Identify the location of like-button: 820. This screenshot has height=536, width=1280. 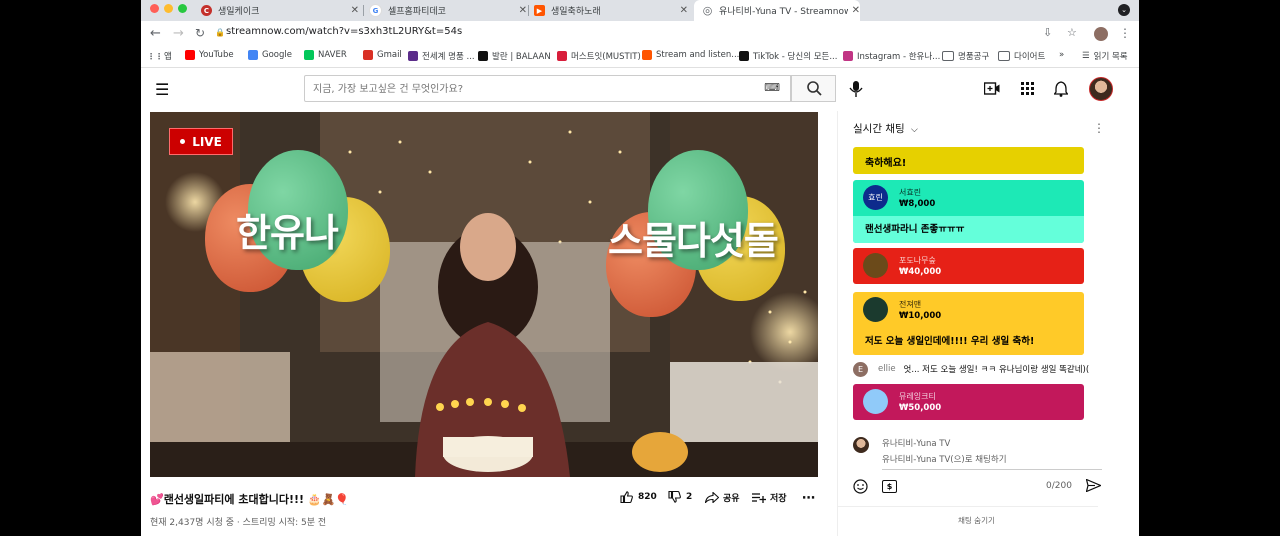
(638, 497).